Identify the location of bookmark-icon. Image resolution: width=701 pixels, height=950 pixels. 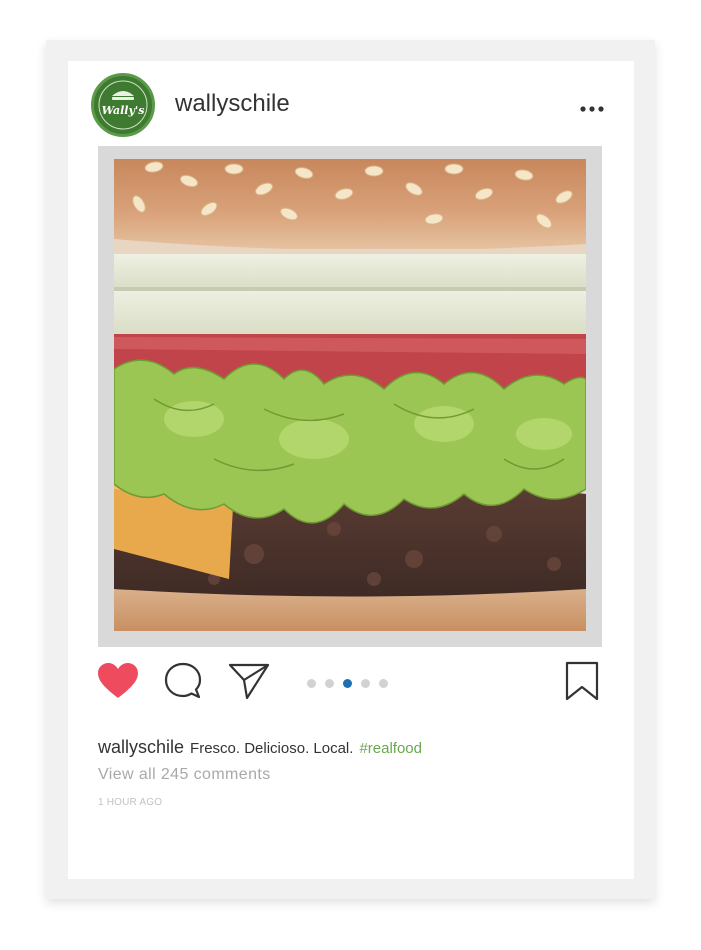
(582, 681).